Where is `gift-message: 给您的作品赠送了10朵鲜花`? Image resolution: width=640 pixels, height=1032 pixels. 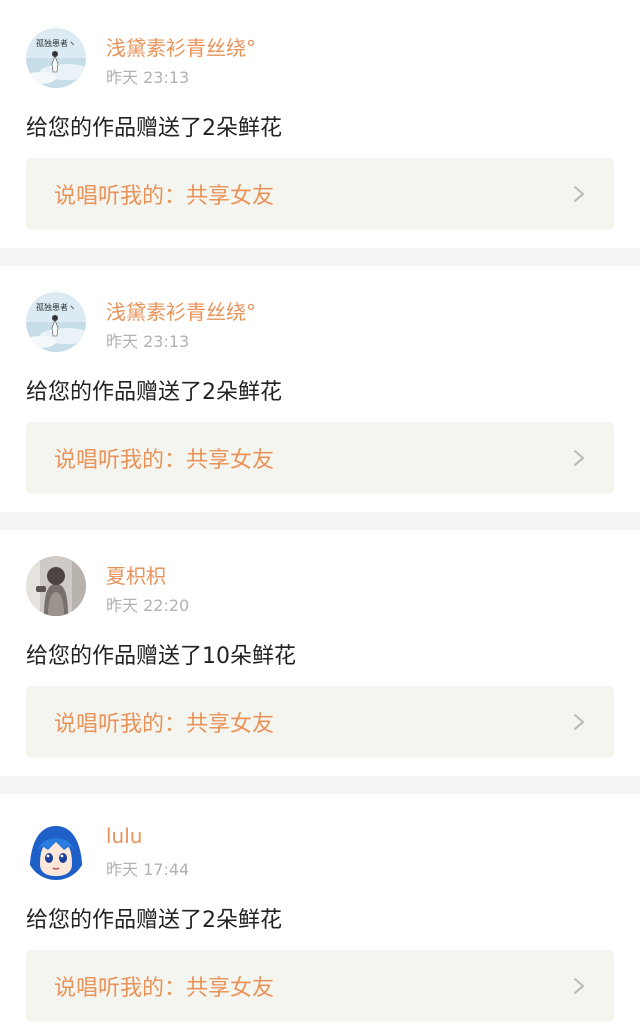
gift-message: 给您的作品赠送了10朵鲜花 is located at coordinates (161, 656).